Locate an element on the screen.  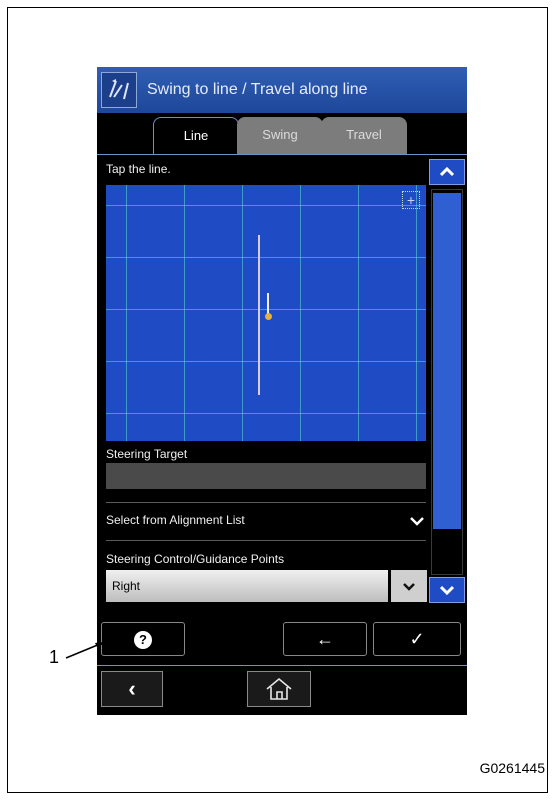
scroll-up-button is located at coordinates (447, 172).